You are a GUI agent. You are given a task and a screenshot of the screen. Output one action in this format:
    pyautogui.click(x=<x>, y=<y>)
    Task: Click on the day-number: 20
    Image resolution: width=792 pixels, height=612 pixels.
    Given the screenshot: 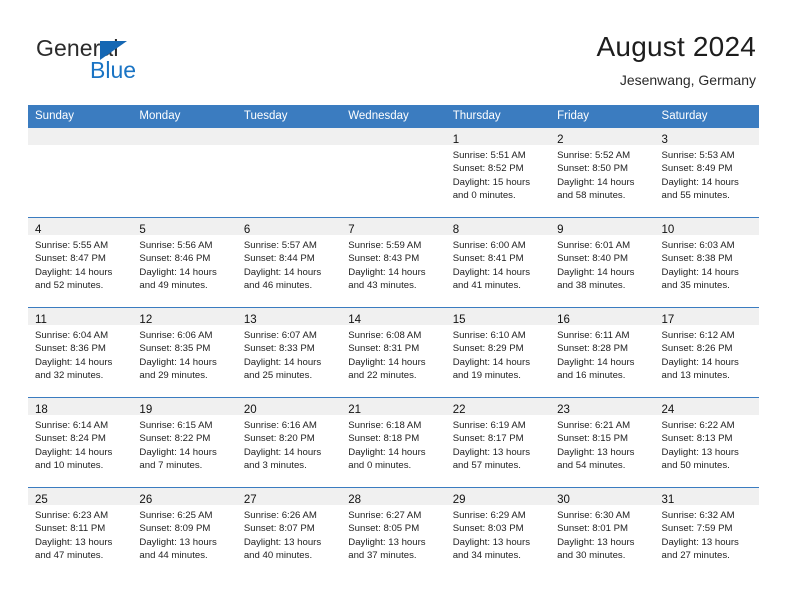 What is the action you would take?
    pyautogui.click(x=250, y=410)
    